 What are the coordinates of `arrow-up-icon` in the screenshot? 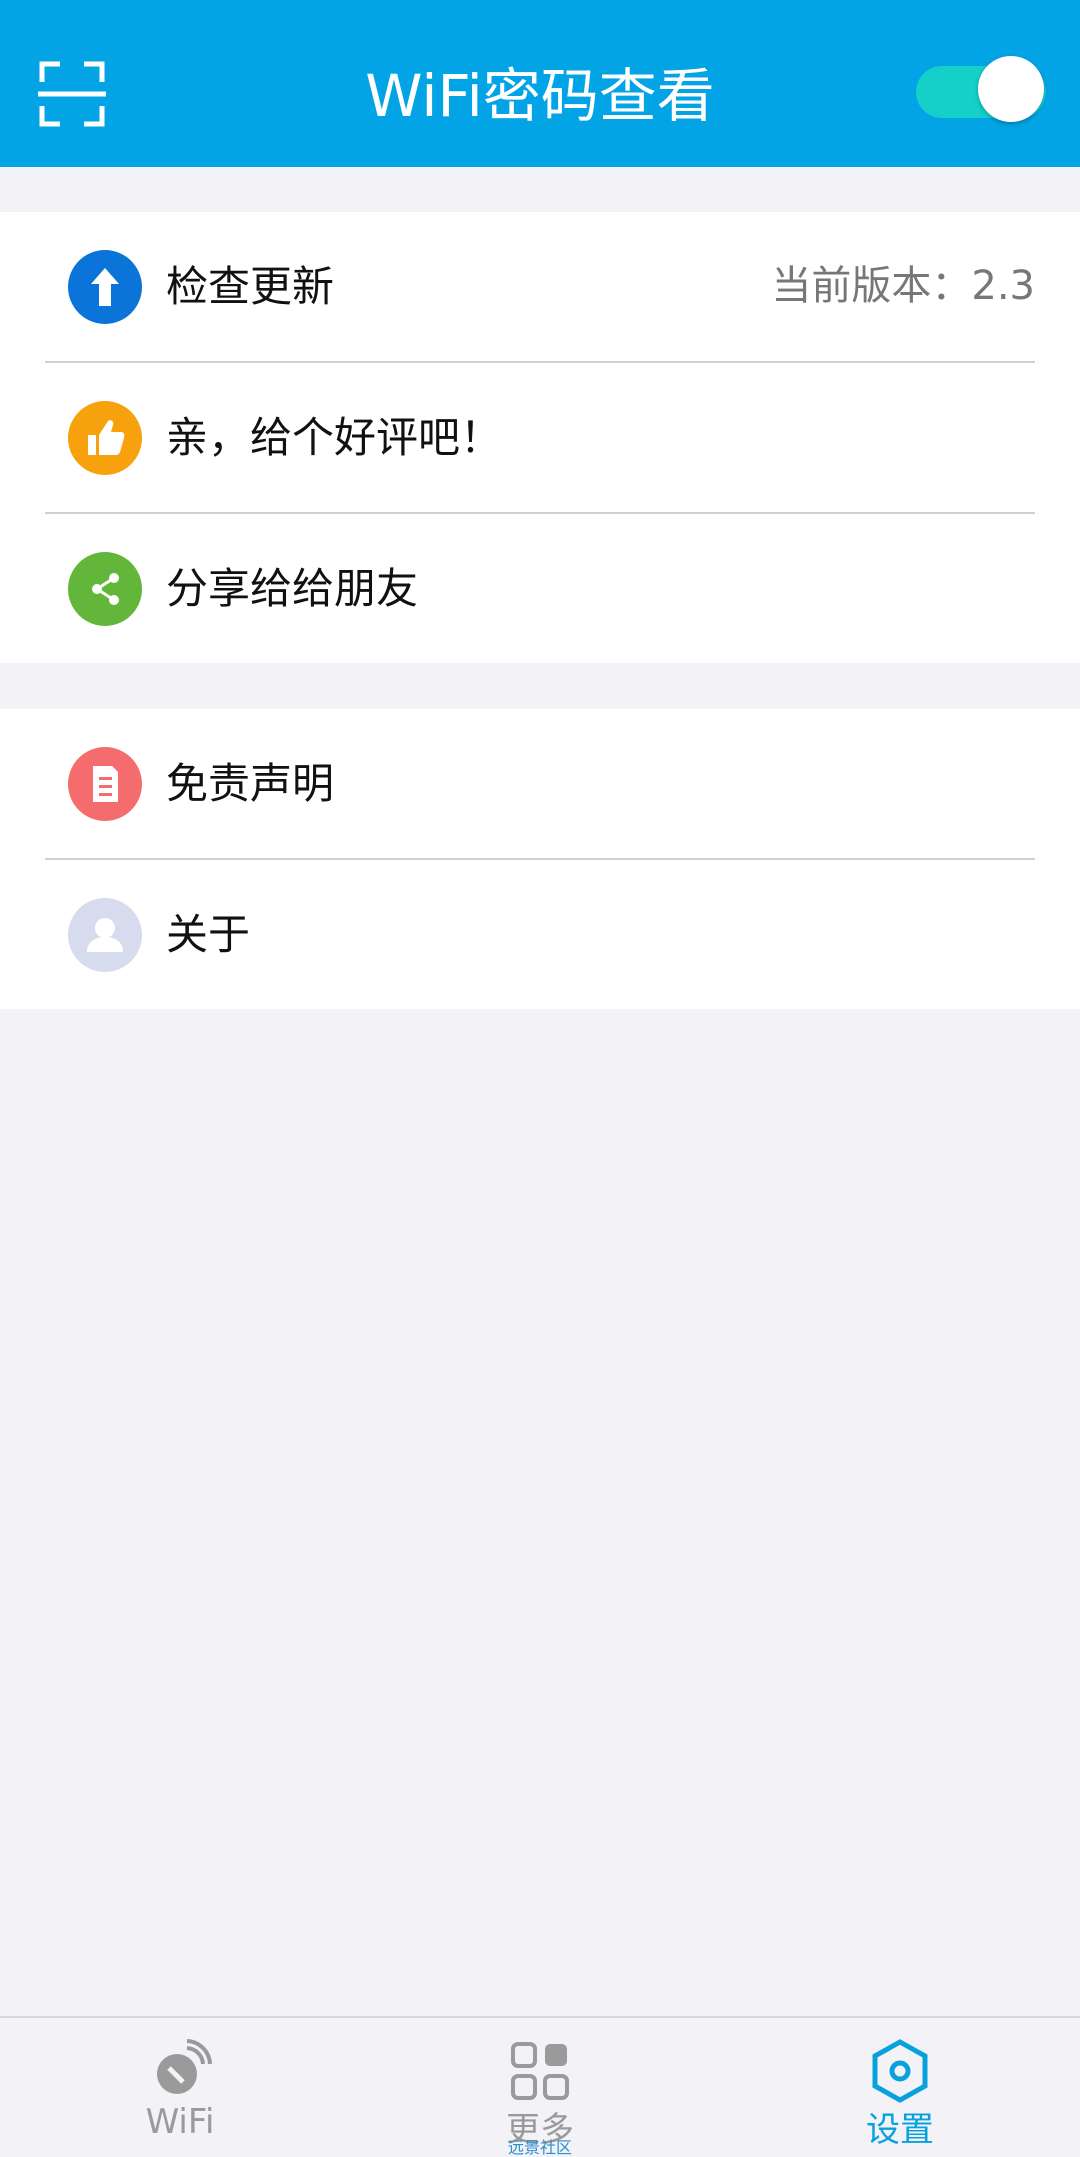 It's located at (105, 287).